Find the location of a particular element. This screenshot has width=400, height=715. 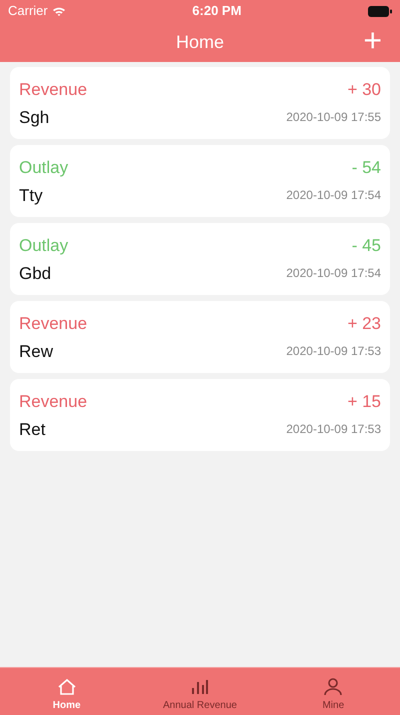

record-card: Revenue + 23 Rew 2020-10-09 17:53 is located at coordinates (200, 337).